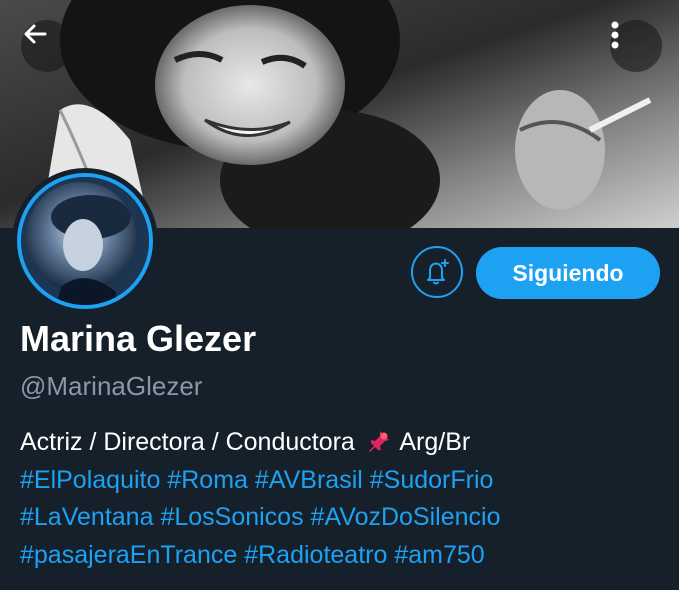 The width and height of the screenshot is (679, 590). I want to click on hashtag-link: #LosSonicos, so click(231, 517).